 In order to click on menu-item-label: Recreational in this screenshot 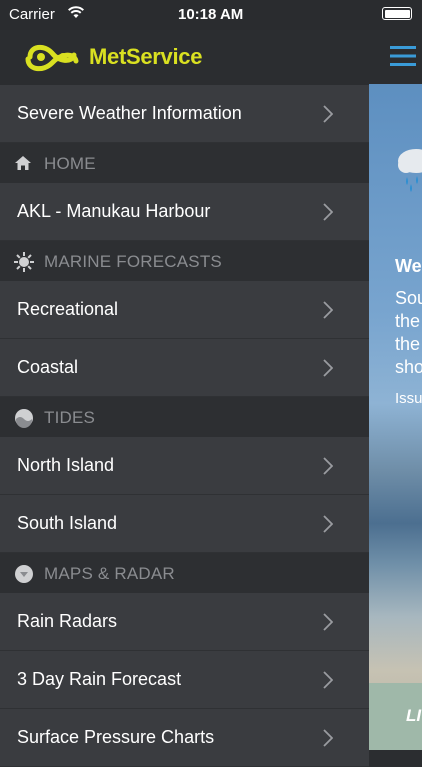, I will do `click(68, 309)`.